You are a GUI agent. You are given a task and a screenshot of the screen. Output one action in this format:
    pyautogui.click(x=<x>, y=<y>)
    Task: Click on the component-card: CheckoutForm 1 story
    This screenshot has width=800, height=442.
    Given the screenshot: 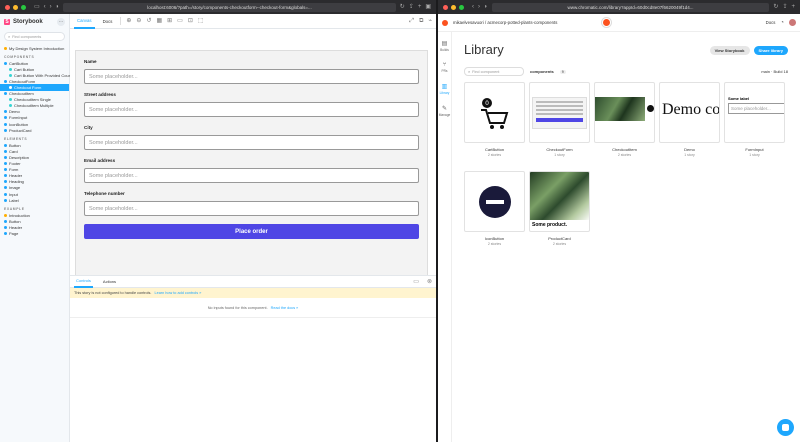 What is the action you would take?
    pyautogui.click(x=559, y=119)
    